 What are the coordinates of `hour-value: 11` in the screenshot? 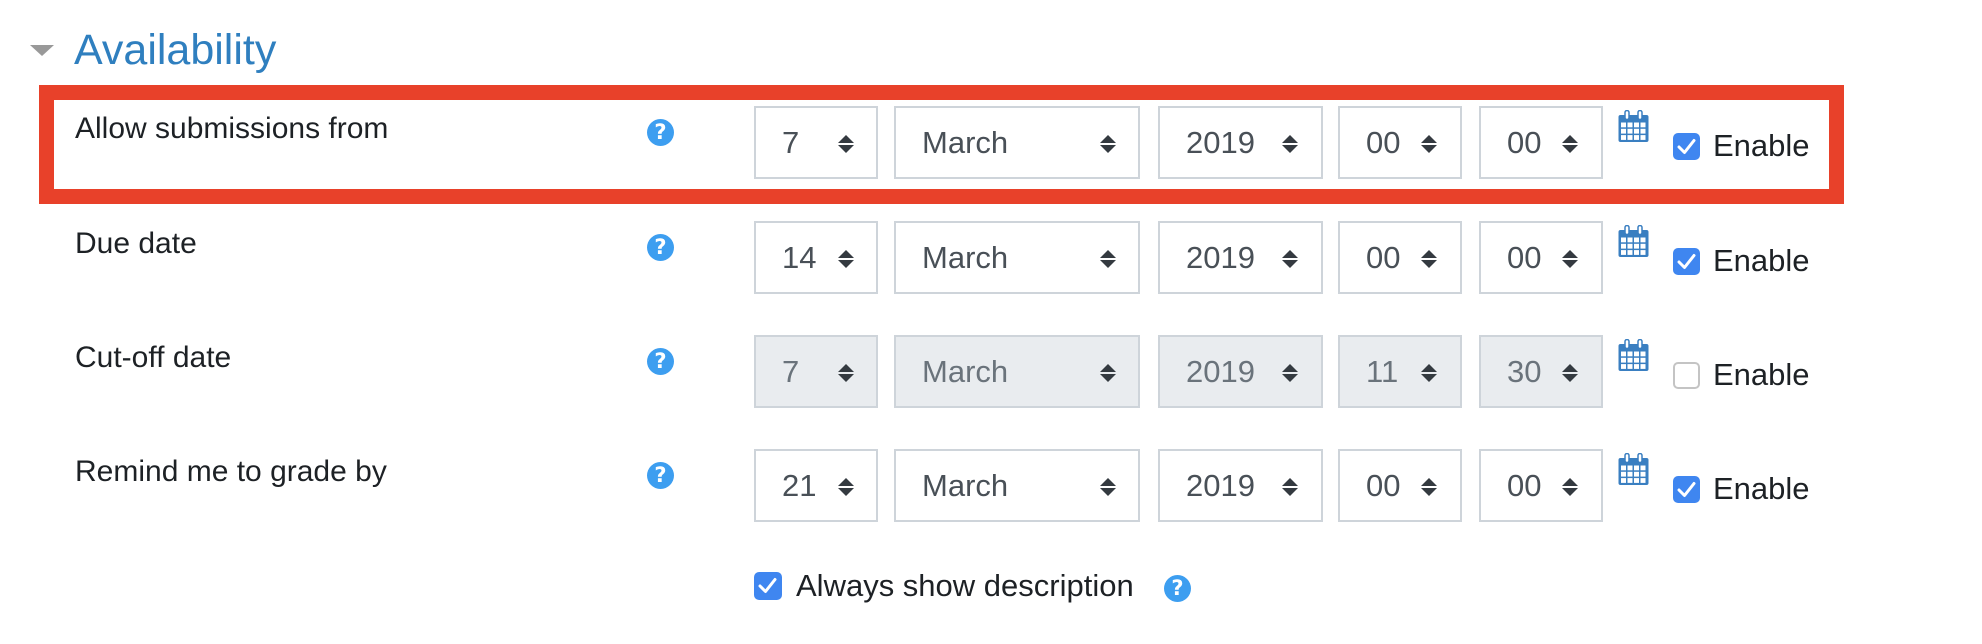 It's located at (1382, 371).